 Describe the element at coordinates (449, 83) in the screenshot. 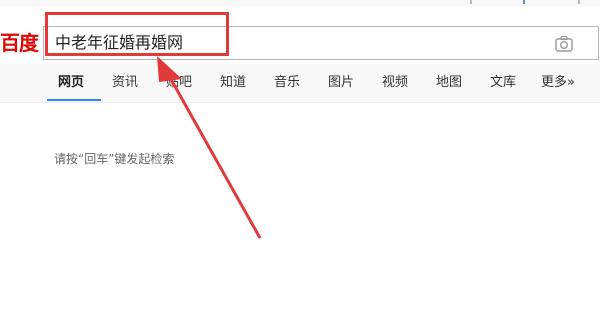

I see `tab-map: 地图` at that location.